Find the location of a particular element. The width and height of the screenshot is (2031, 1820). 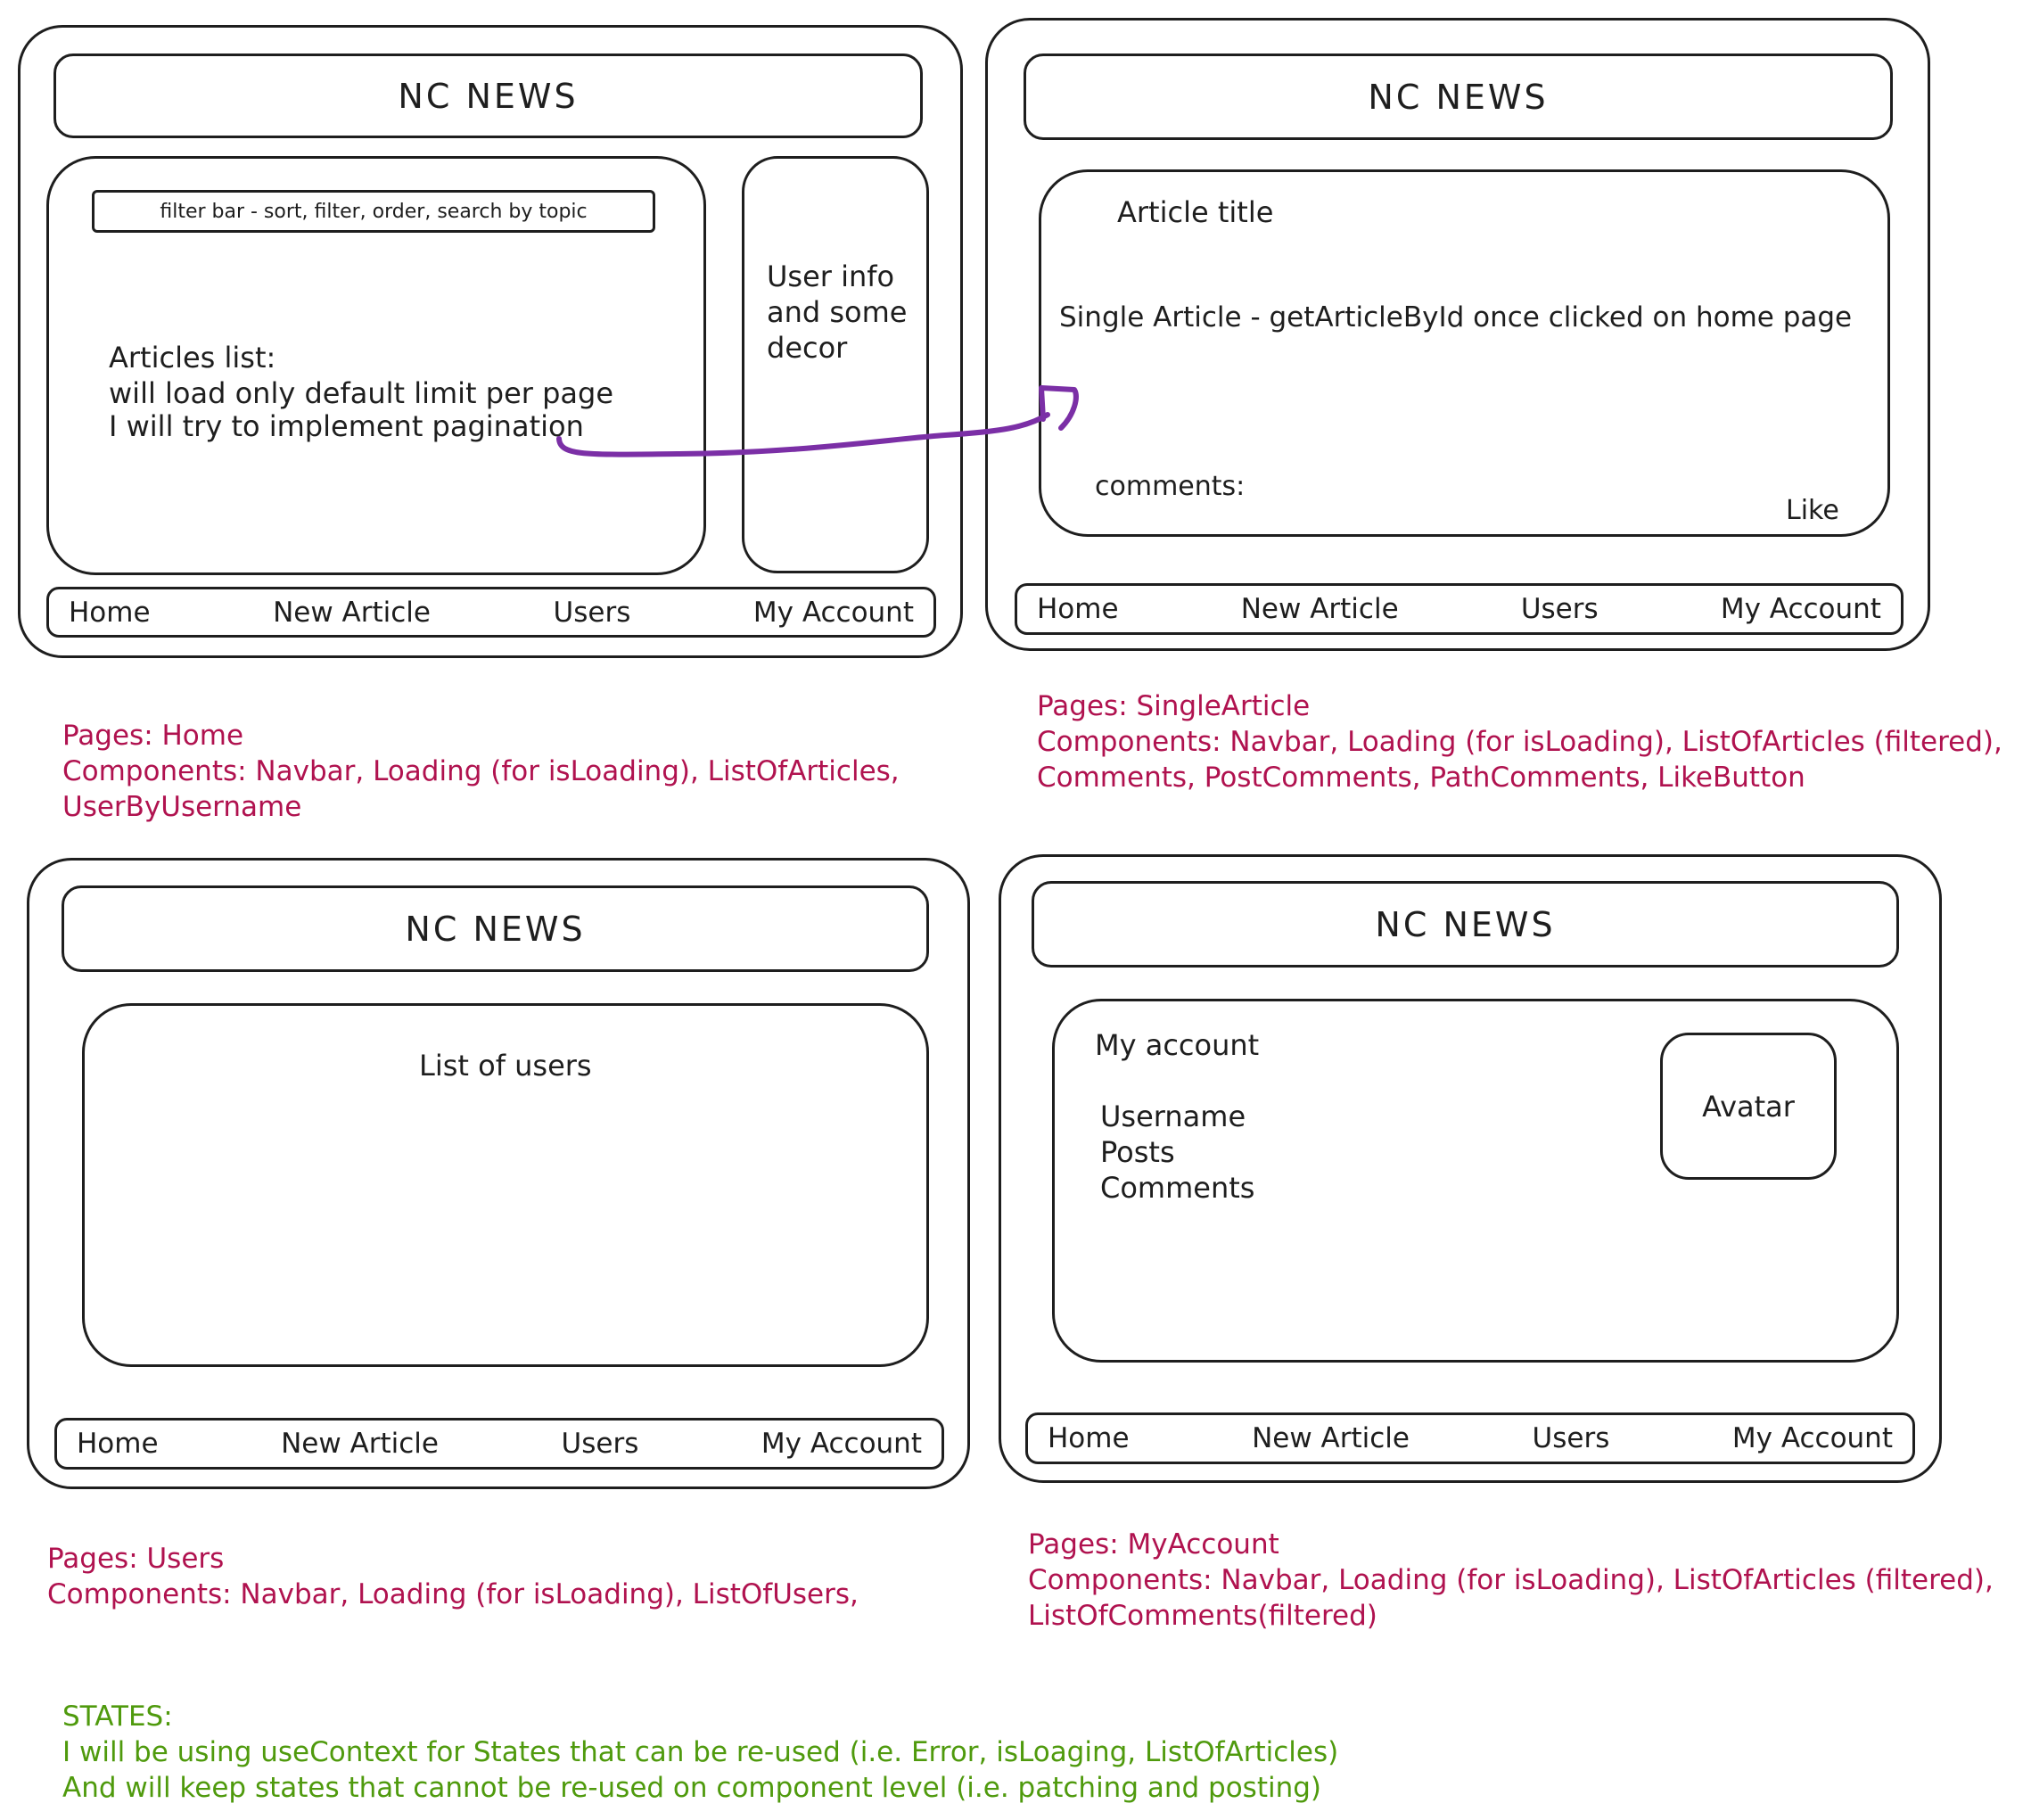

home-app-title: NC NEWS is located at coordinates (488, 96).